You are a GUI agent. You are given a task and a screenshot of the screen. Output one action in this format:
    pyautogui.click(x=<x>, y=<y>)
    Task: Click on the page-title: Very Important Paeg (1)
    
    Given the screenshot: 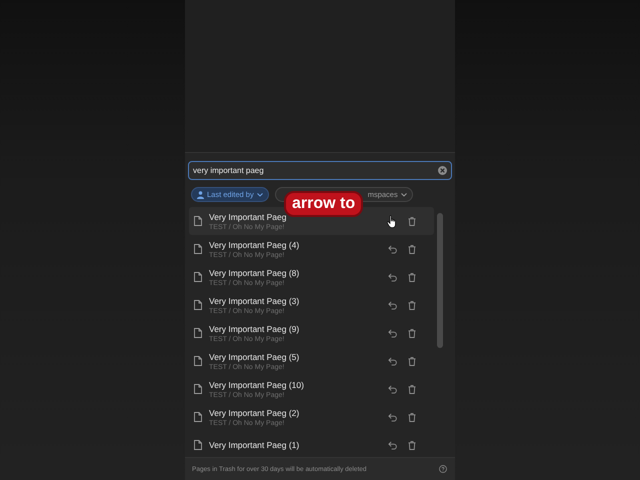 What is the action you would take?
    pyautogui.click(x=254, y=445)
    